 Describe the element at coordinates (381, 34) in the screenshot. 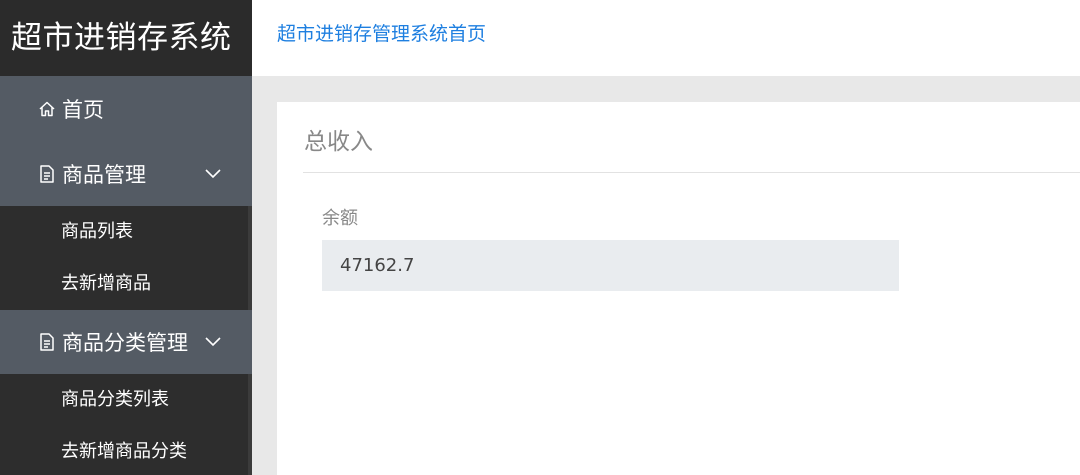

I see `breadcrumb-home-link: 超市进销存管理系统首页` at that location.